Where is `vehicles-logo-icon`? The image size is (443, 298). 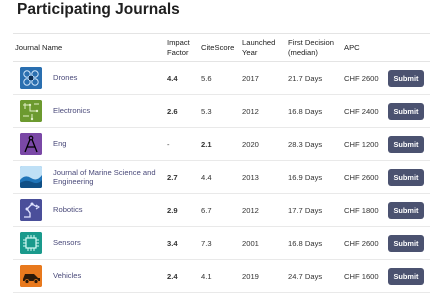 vehicles-logo-icon is located at coordinates (31, 276).